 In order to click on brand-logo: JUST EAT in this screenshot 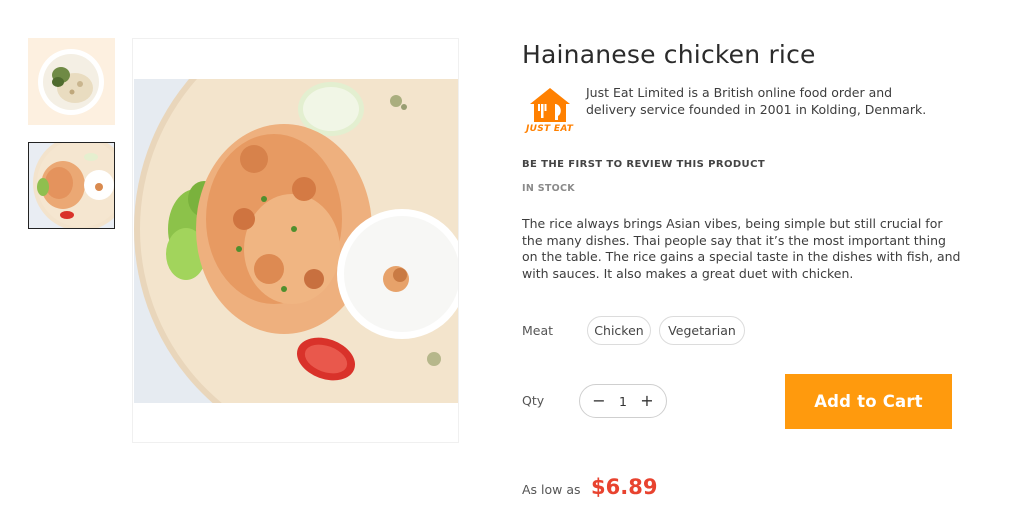, I will do `click(550, 113)`.